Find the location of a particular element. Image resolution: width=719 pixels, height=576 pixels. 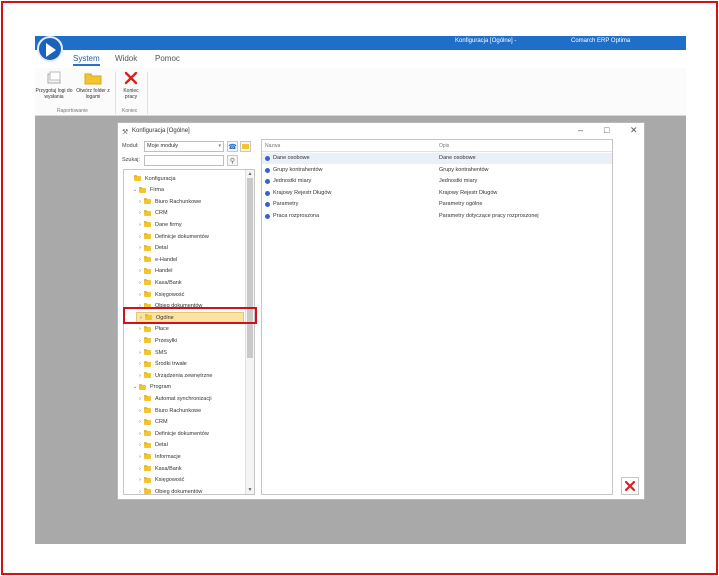

phone-button: ☎ is located at coordinates (232, 146).